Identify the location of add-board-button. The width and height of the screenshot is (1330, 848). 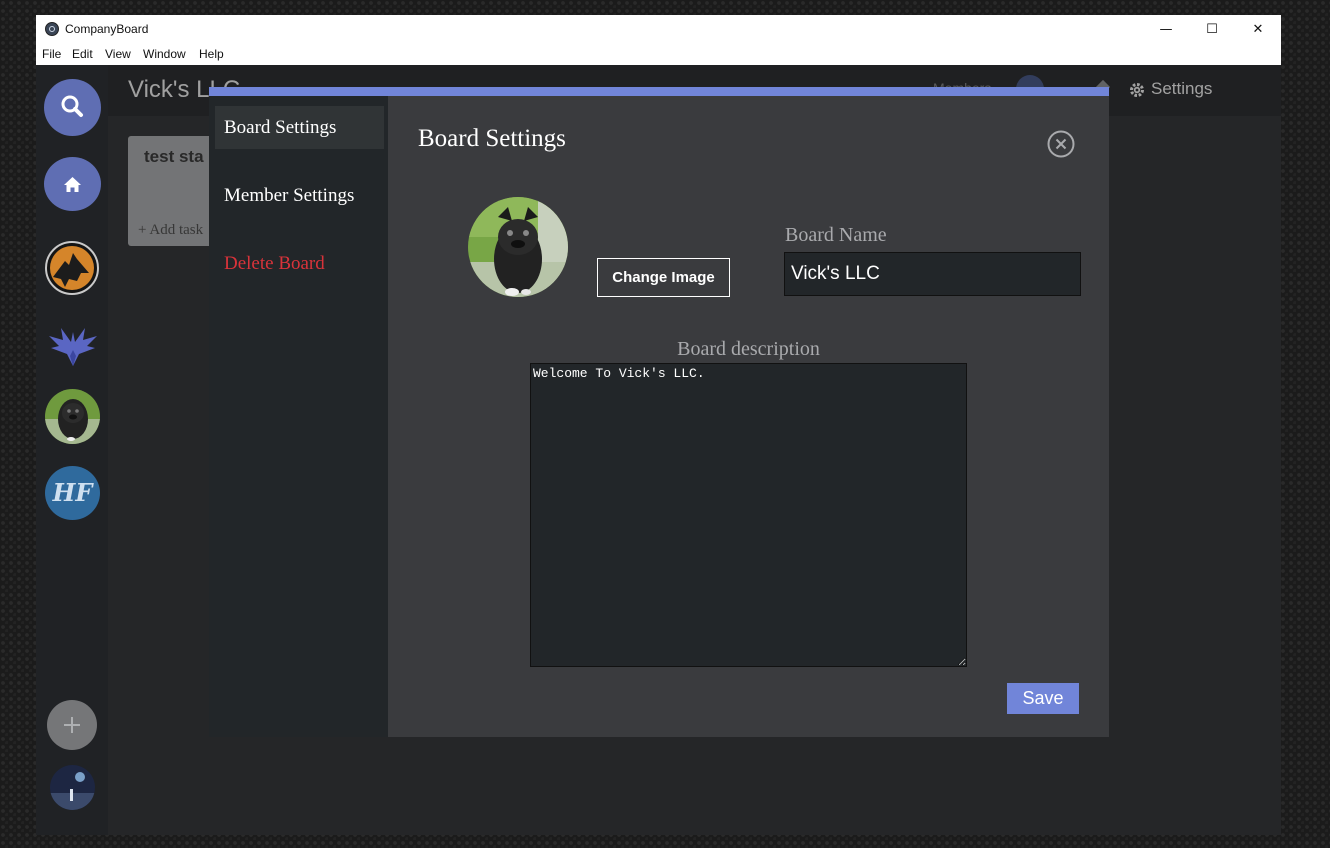
(72, 725).